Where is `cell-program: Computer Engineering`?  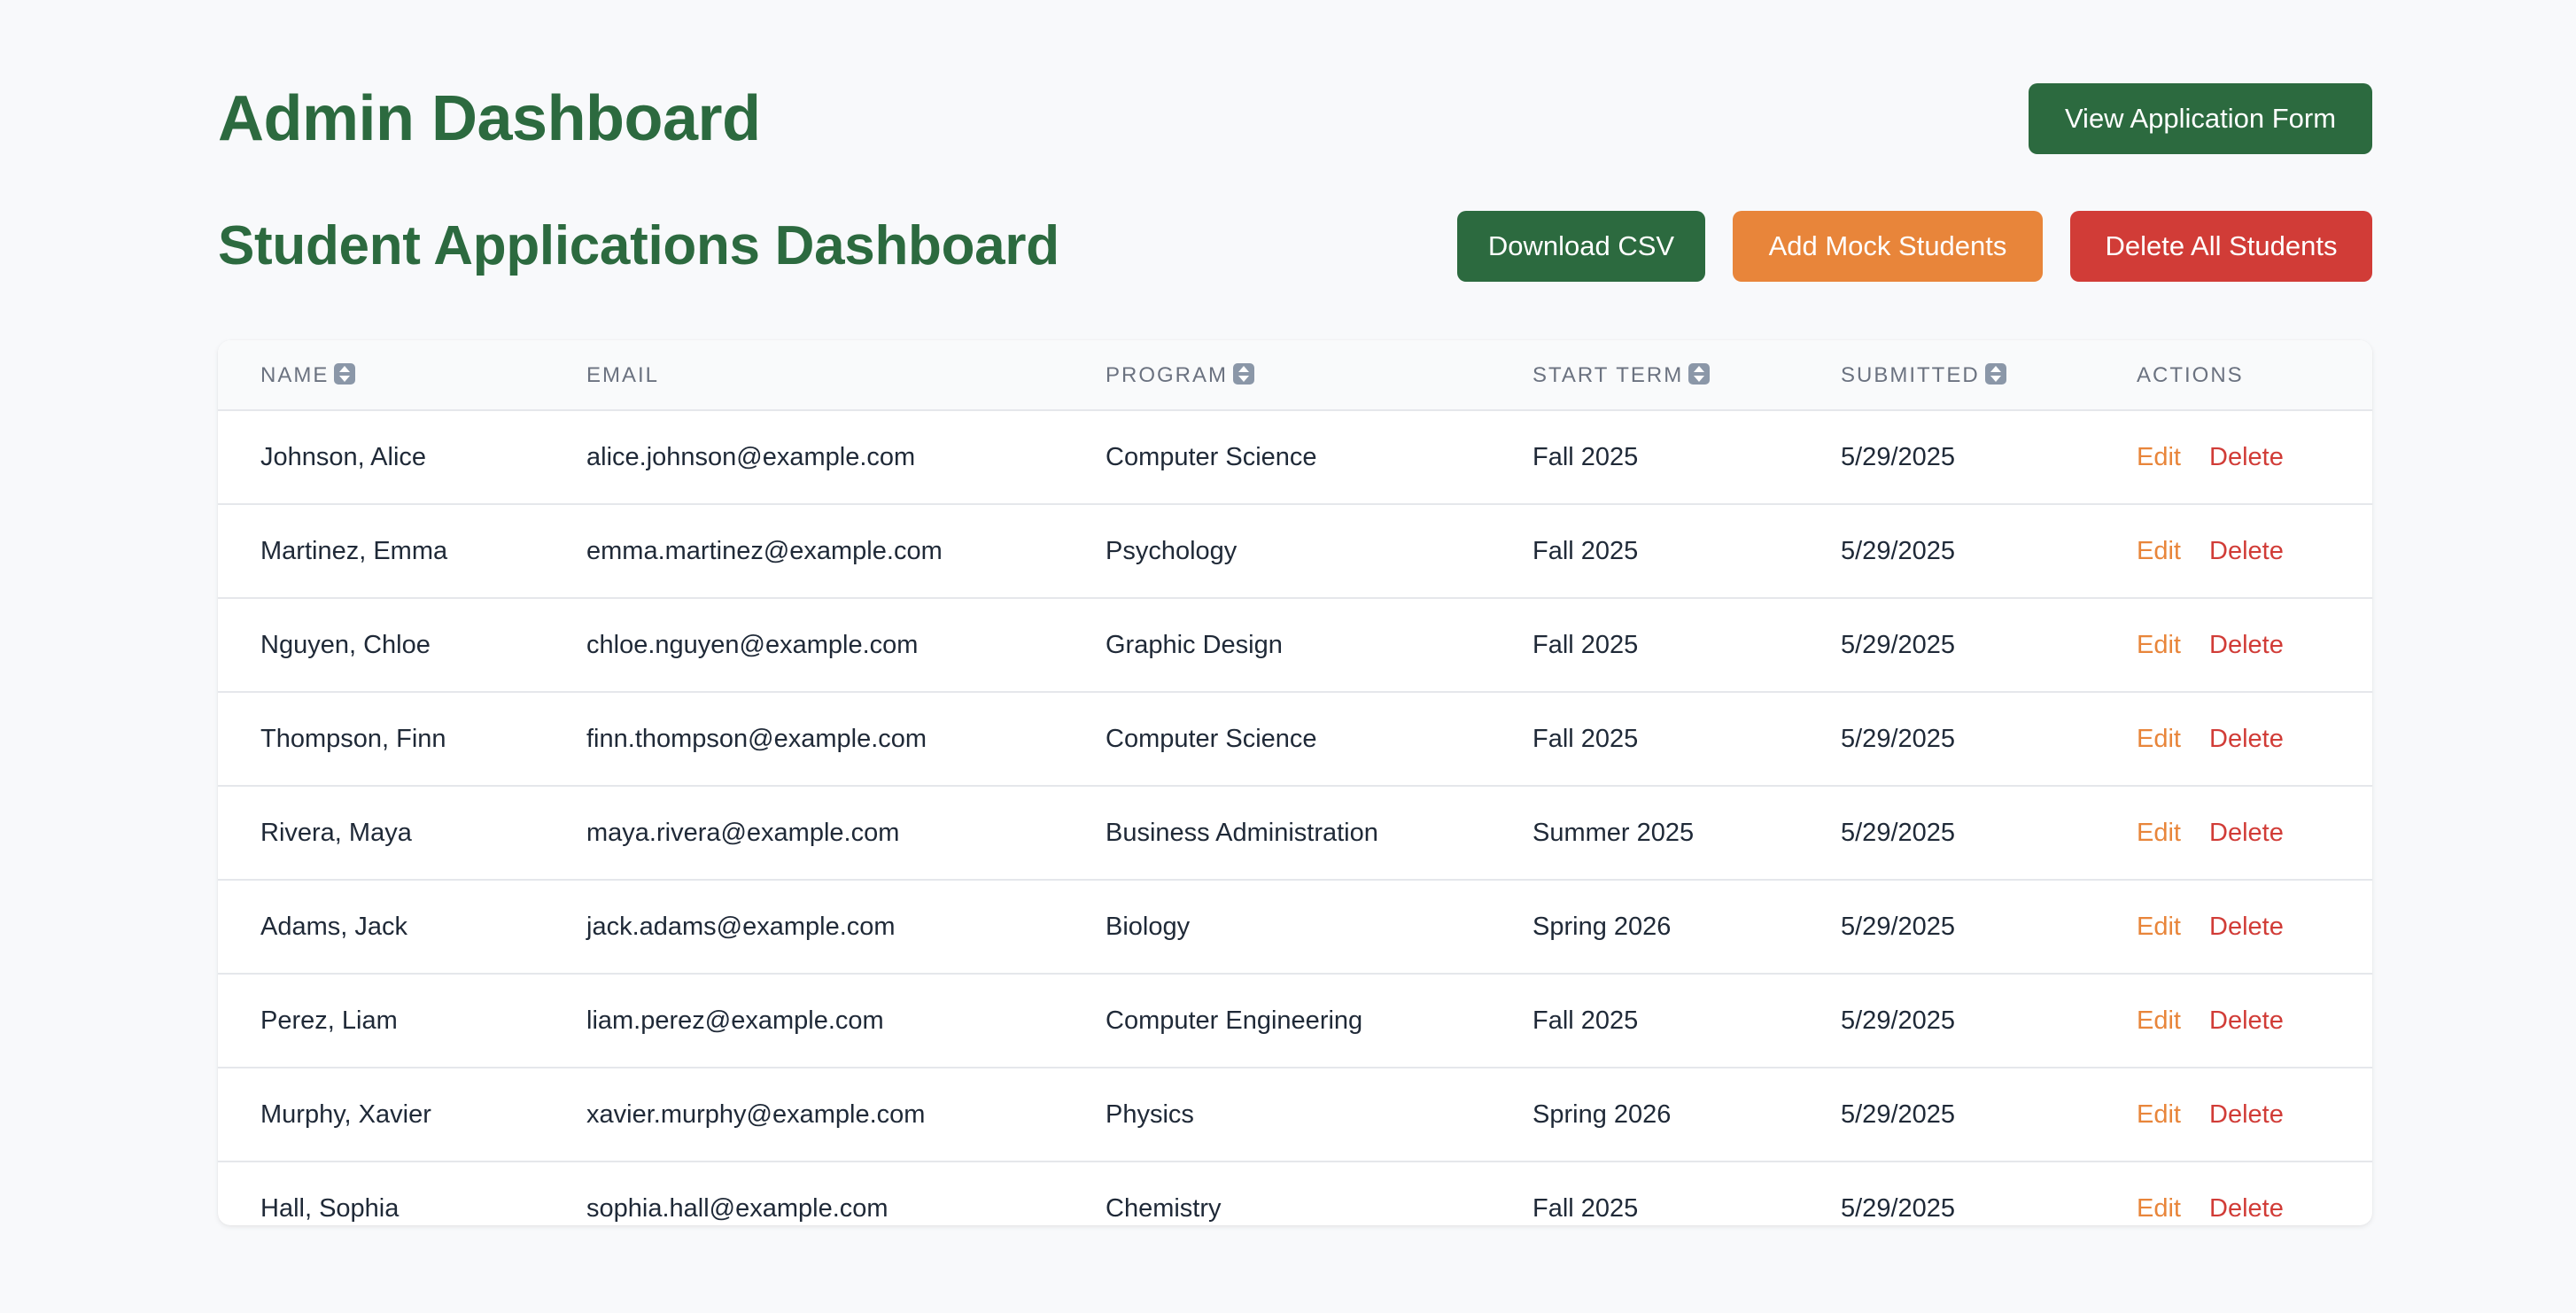 cell-program: Computer Engineering is located at coordinates (1234, 1020).